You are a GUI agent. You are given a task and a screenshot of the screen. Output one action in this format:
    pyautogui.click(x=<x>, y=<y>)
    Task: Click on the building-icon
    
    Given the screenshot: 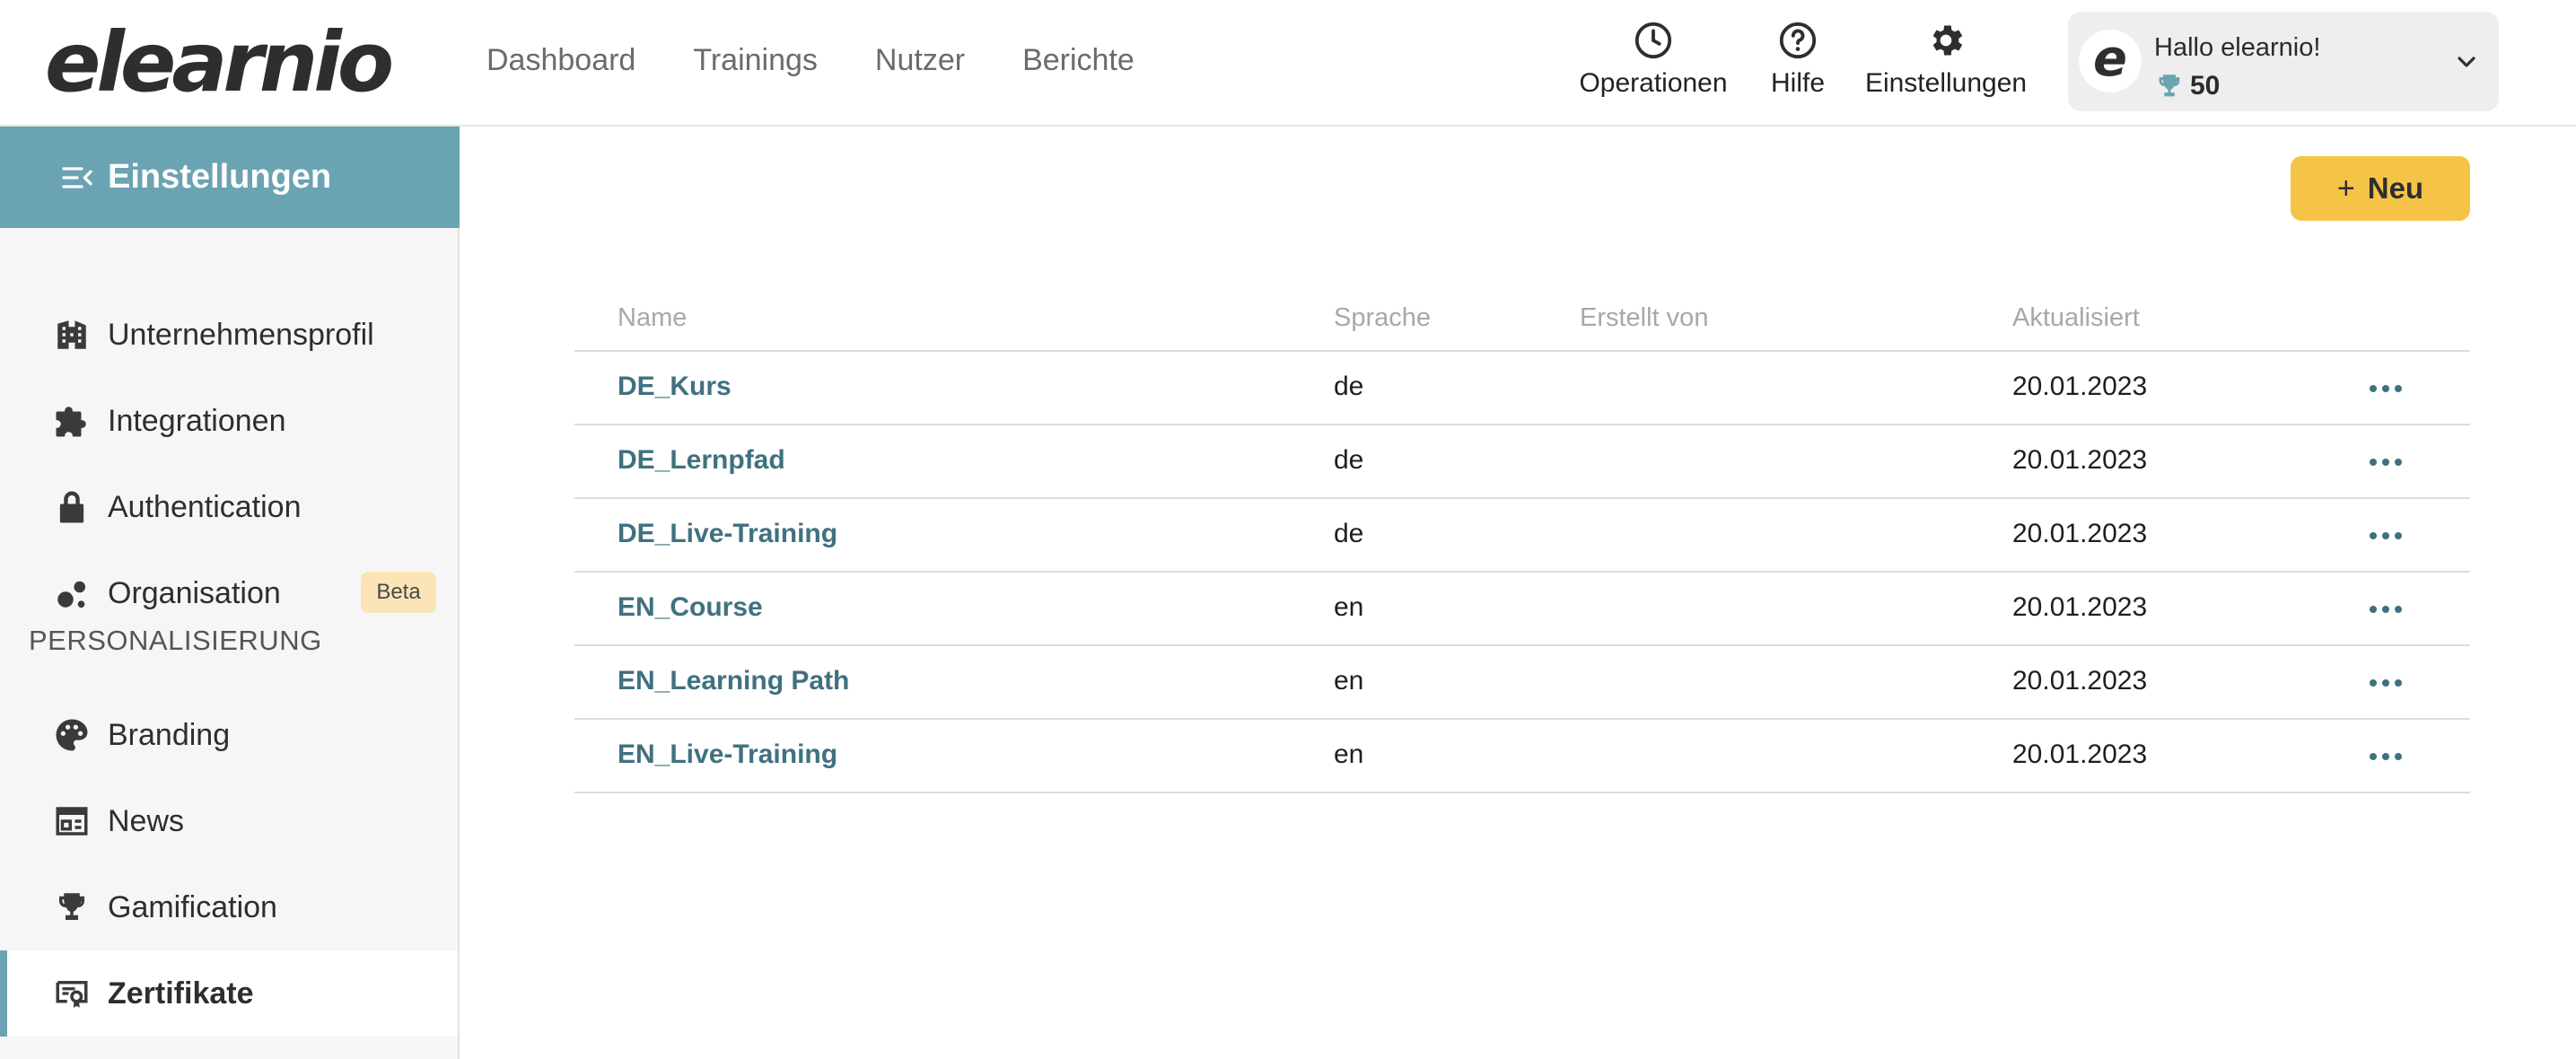 What is the action you would take?
    pyautogui.click(x=72, y=334)
    